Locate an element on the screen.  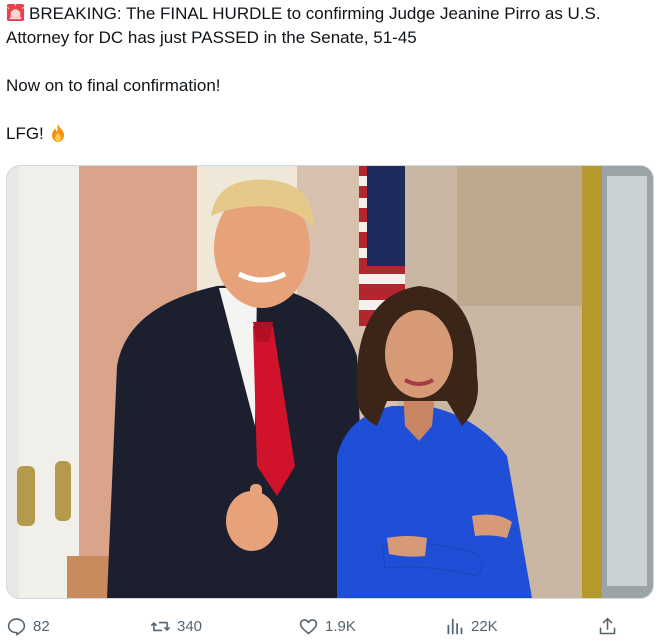
like-count: 1.9K is located at coordinates (340, 626).